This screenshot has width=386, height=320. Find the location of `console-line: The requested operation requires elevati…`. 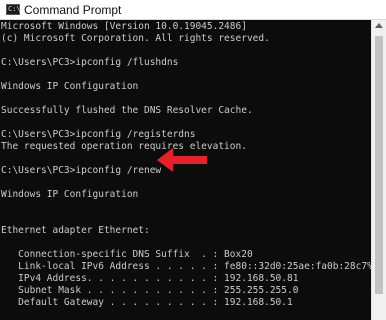

console-line: The requested operation requires elevati… is located at coordinates (124, 146).